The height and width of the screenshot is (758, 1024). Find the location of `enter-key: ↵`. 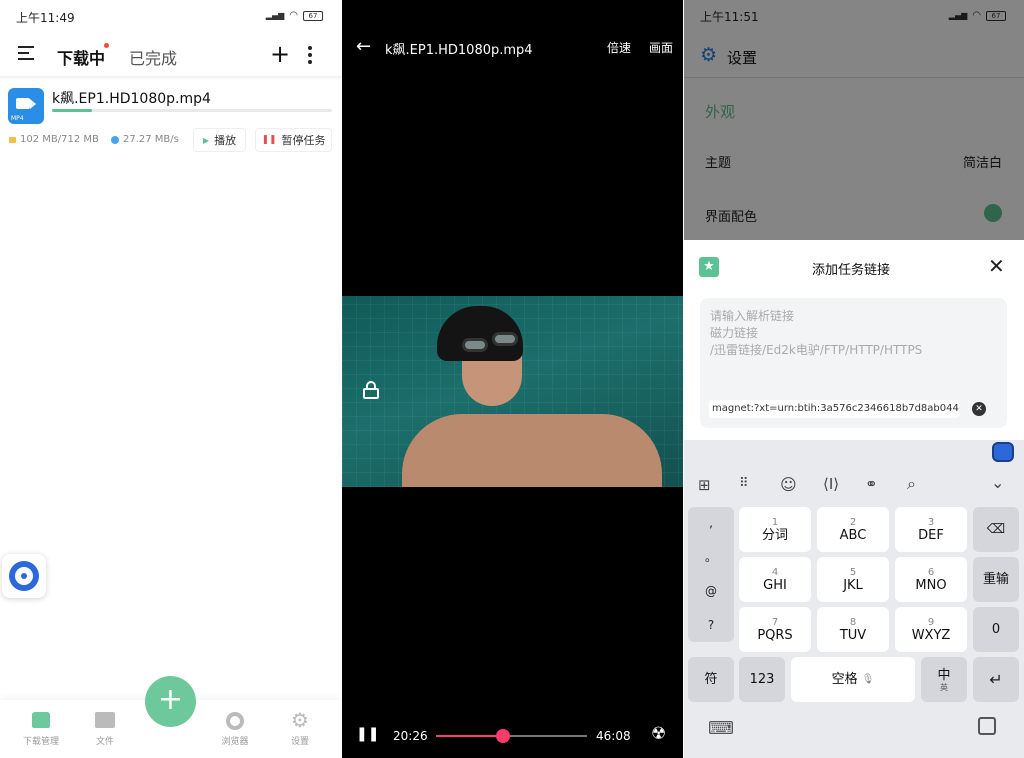

enter-key: ↵ is located at coordinates (996, 679).